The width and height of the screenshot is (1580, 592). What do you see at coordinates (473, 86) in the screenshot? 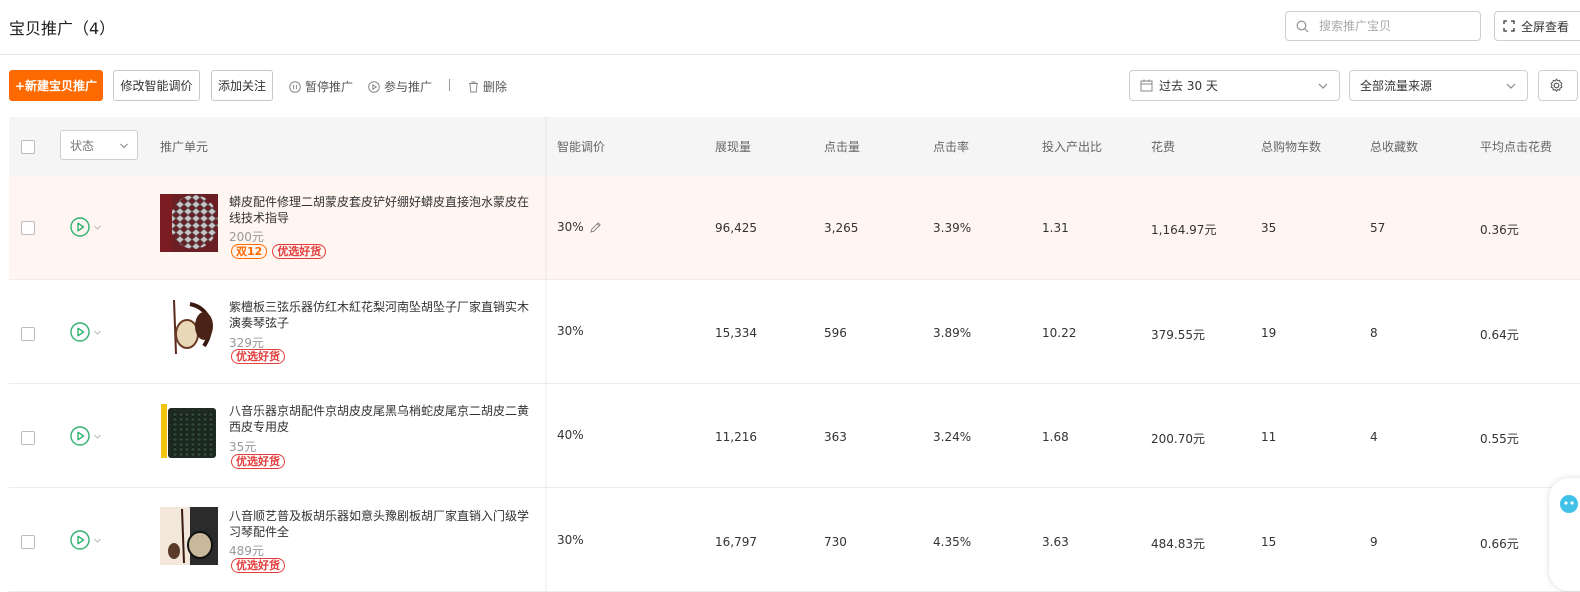
I see `trash-icon` at bounding box center [473, 86].